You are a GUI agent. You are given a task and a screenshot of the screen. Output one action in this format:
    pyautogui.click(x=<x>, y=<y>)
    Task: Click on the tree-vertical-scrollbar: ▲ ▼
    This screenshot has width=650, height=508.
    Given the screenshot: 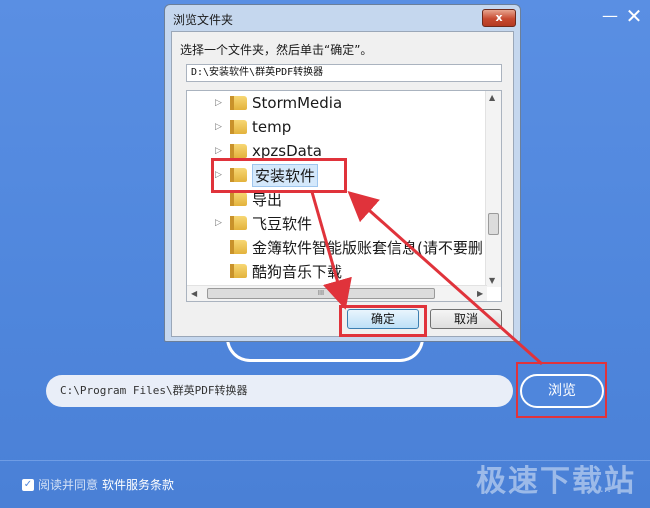 What is the action you would take?
    pyautogui.click(x=493, y=189)
    